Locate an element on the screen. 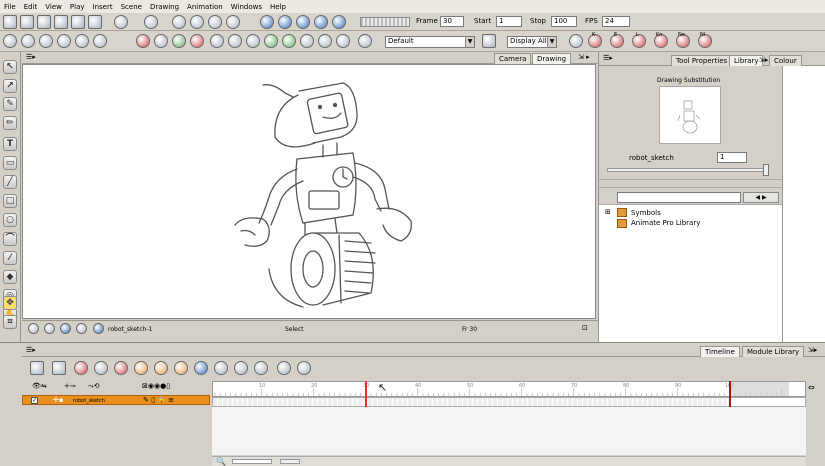 The height and width of the screenshot is (466, 825). play-loop-icon is located at coordinates (285, 22).